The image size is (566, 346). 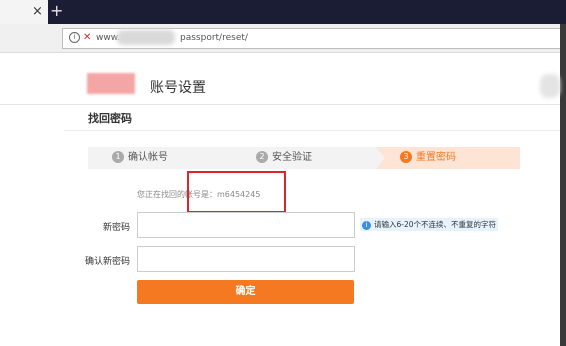 I want to click on browser-tab-bar: × +, so click(x=283, y=12).